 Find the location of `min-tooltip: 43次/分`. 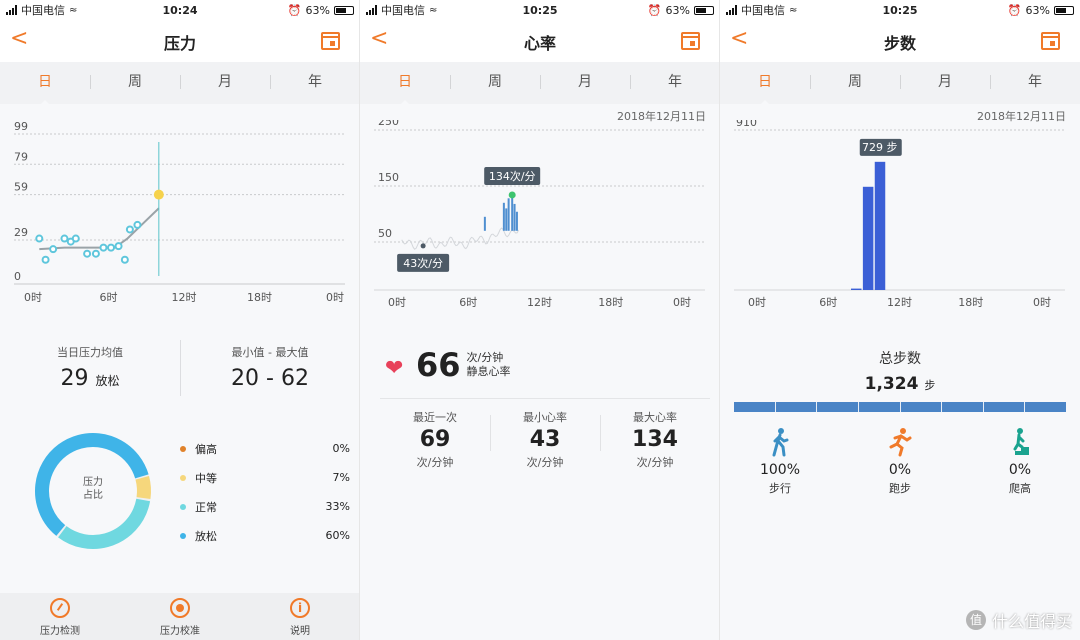

min-tooltip: 43次/分 is located at coordinates (423, 263).